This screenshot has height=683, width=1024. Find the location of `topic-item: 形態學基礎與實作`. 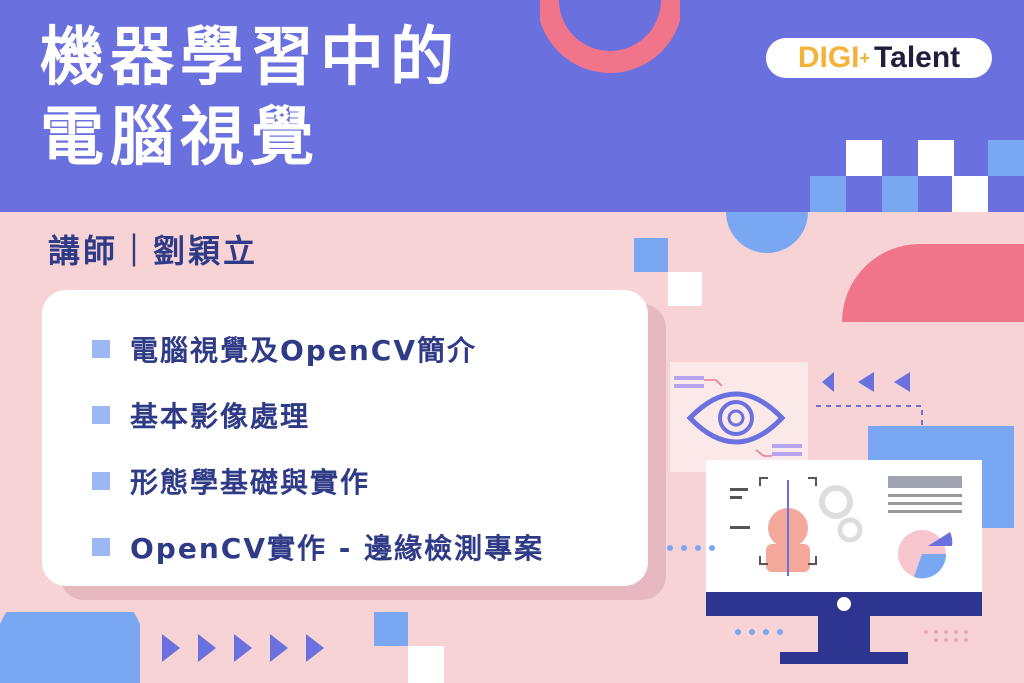

topic-item: 形態學基礎與實作 is located at coordinates (318, 481).